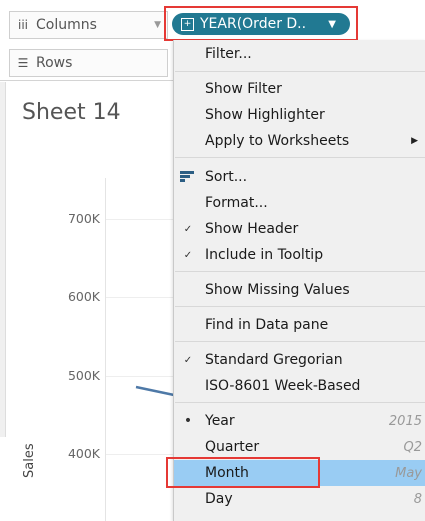 This screenshot has height=521, width=425. I want to click on menu-item-label: ISO-8601 Week-Based, so click(283, 386).